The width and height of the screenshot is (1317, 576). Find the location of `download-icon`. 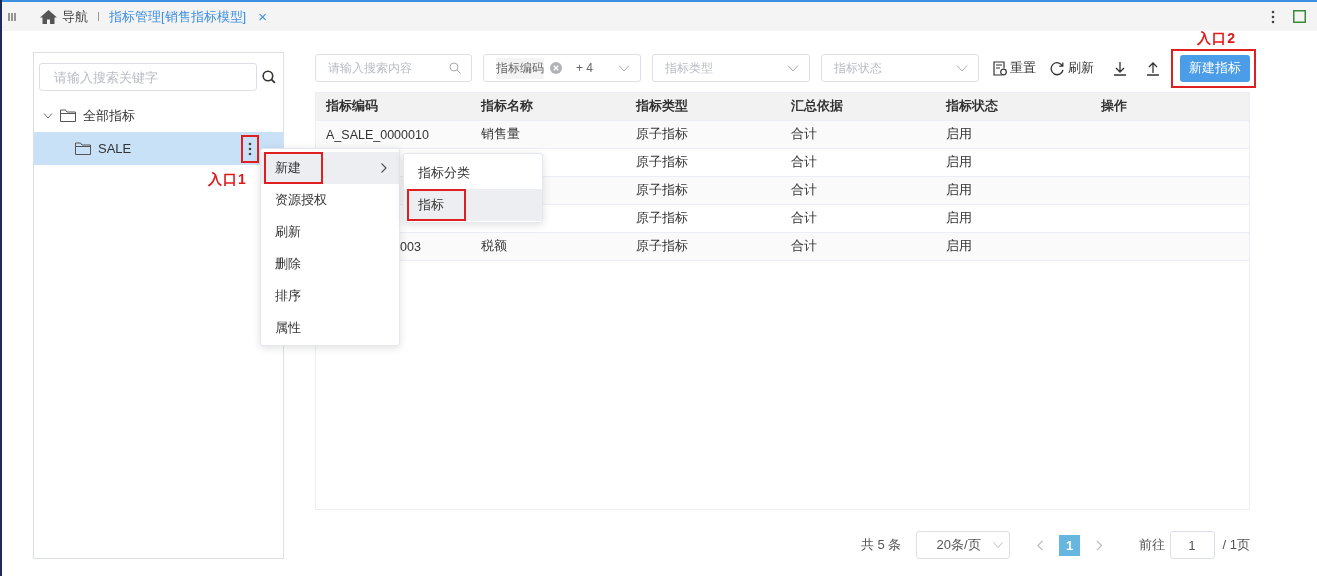

download-icon is located at coordinates (1120, 68).